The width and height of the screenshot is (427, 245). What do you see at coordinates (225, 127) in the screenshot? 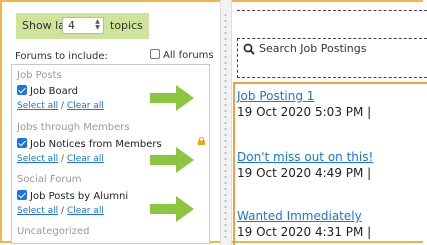
I see `splitter-handle` at bounding box center [225, 127].